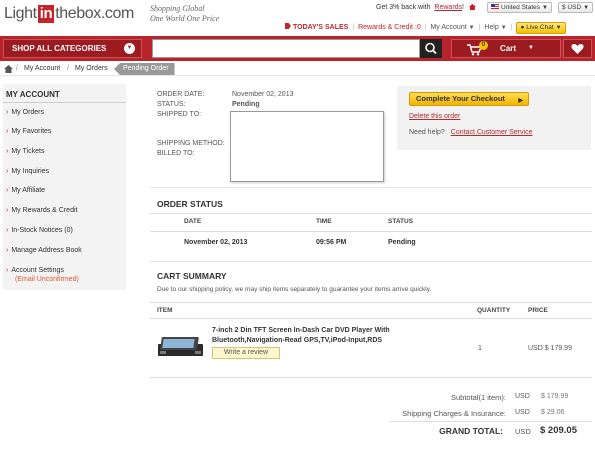 This screenshot has width=595, height=451. What do you see at coordinates (434, 116) in the screenshot?
I see `delete-order-link: Delete this order` at bounding box center [434, 116].